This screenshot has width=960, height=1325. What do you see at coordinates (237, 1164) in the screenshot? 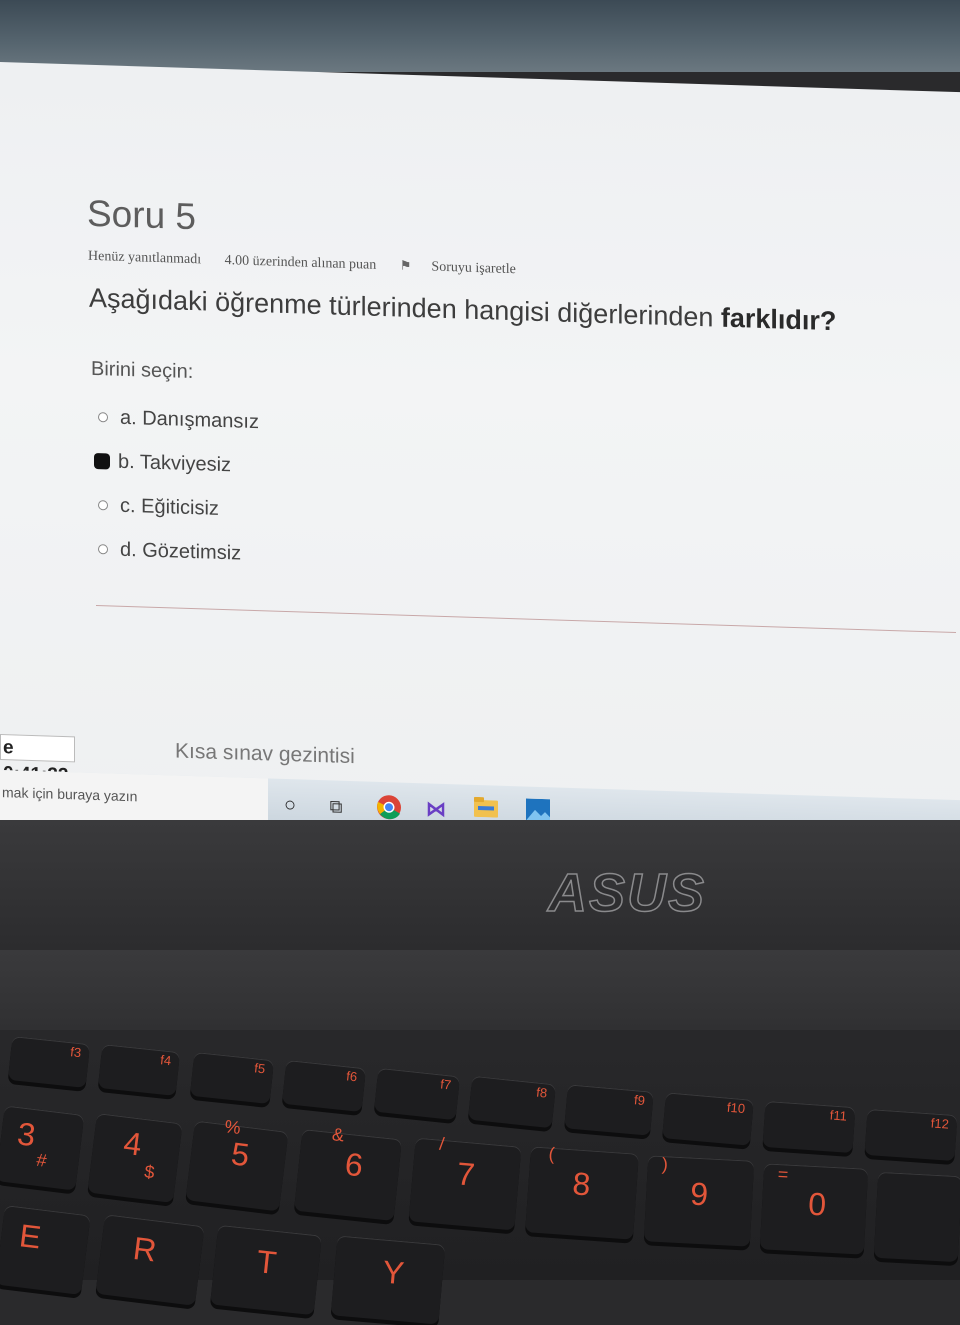
I see `key-5: 5%` at bounding box center [237, 1164].